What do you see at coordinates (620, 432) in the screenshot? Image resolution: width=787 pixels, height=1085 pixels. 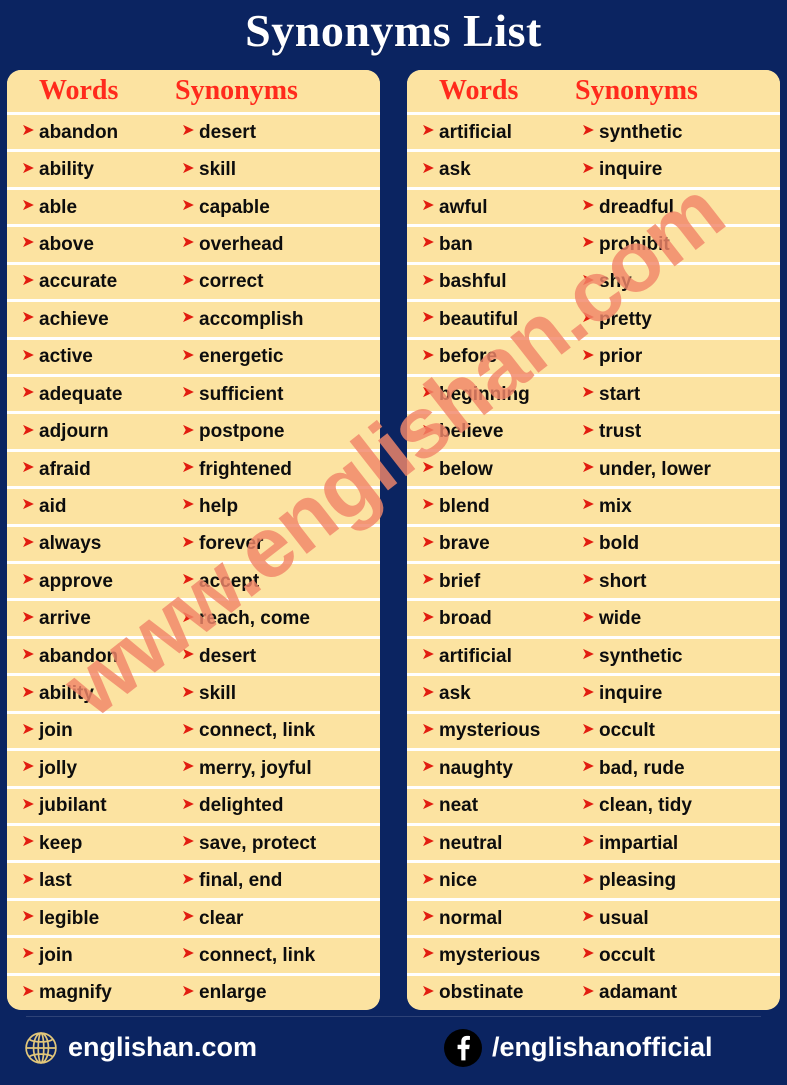 I see `synonym-label: trust` at bounding box center [620, 432].